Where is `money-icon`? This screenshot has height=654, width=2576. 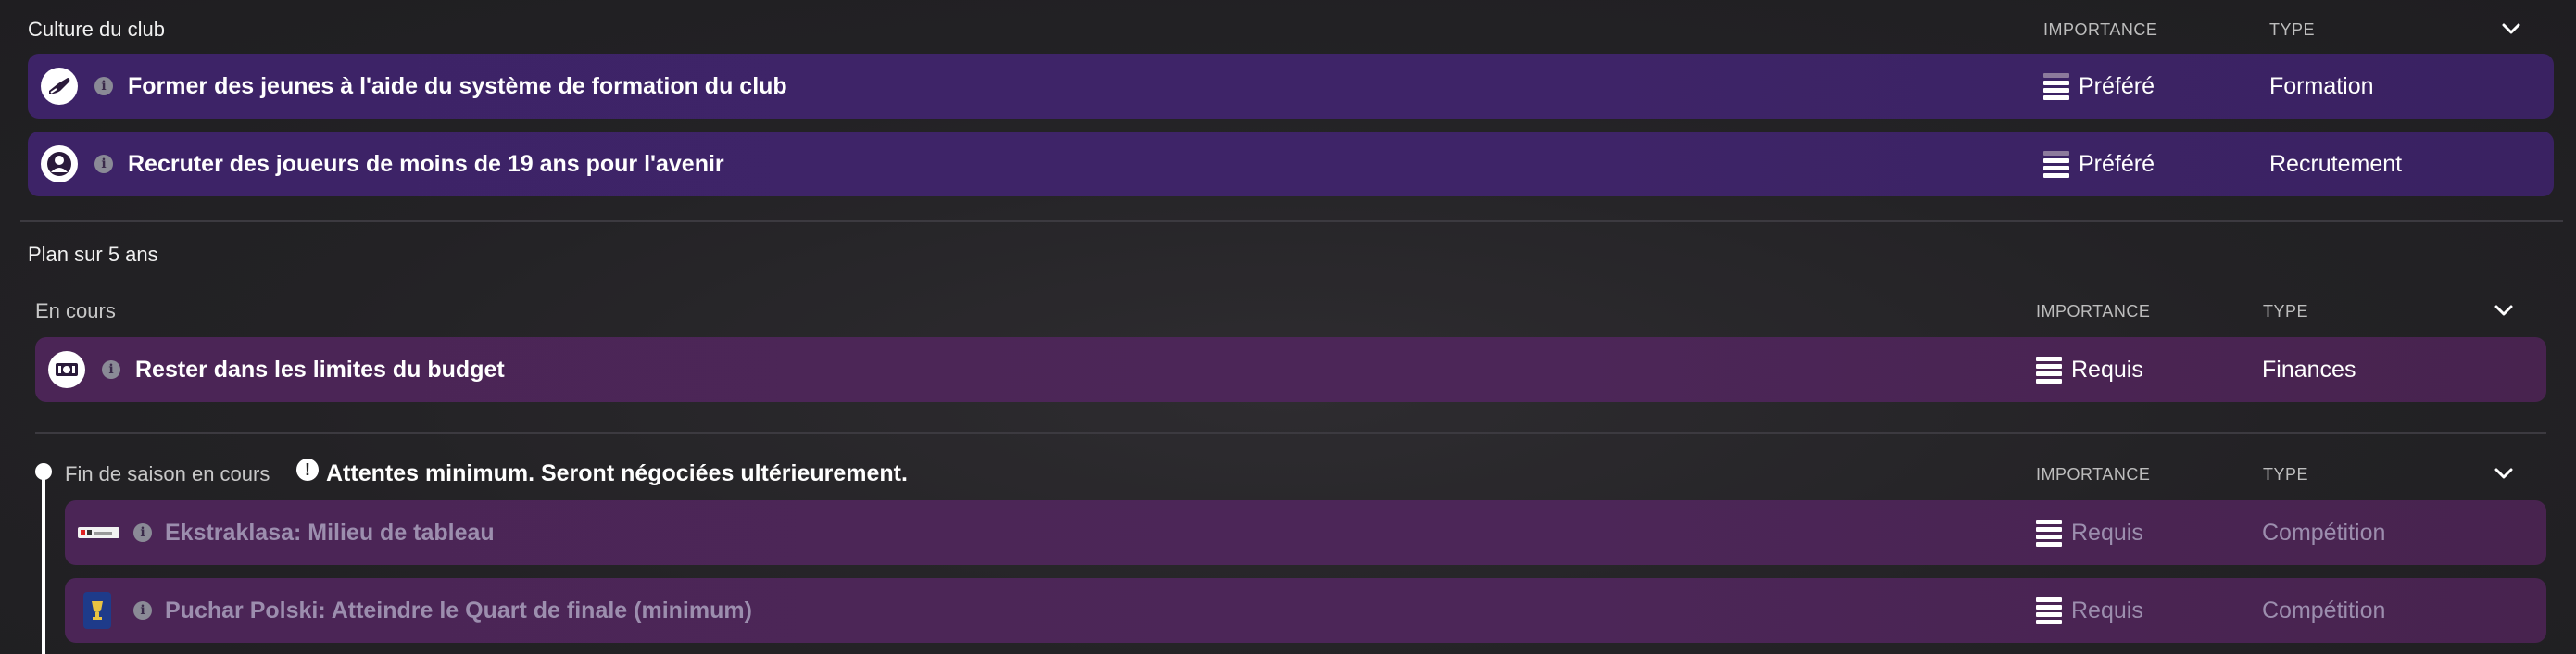 money-icon is located at coordinates (66, 369).